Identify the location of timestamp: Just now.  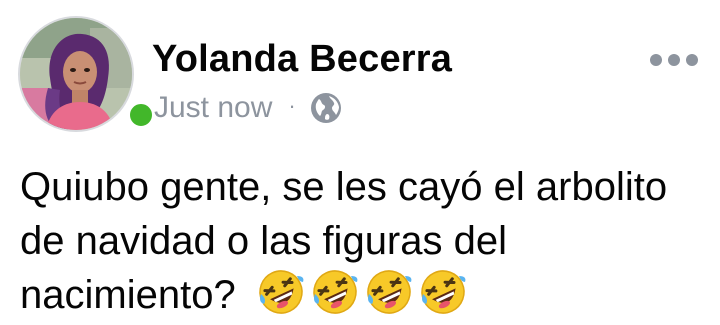
(213, 108).